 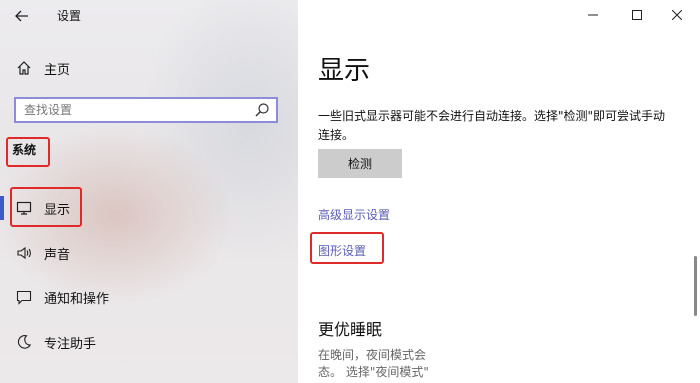 I want to click on sidebar-fade, so click(x=149, y=377).